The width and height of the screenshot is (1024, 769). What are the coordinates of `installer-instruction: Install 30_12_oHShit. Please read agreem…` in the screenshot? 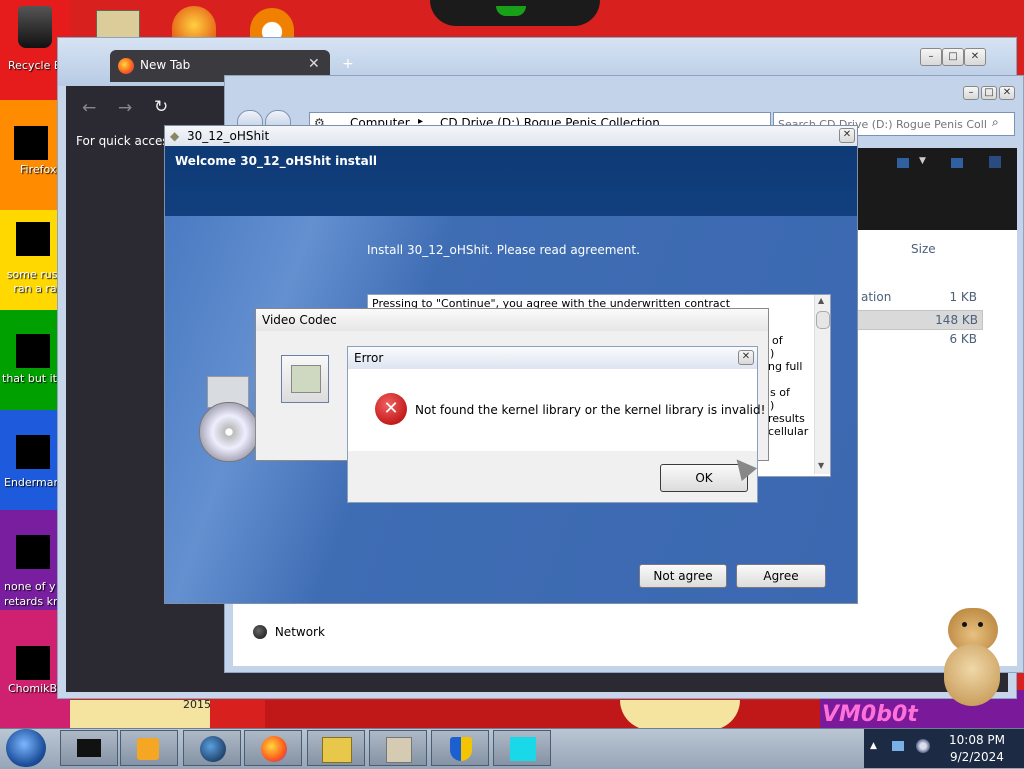 It's located at (503, 250).